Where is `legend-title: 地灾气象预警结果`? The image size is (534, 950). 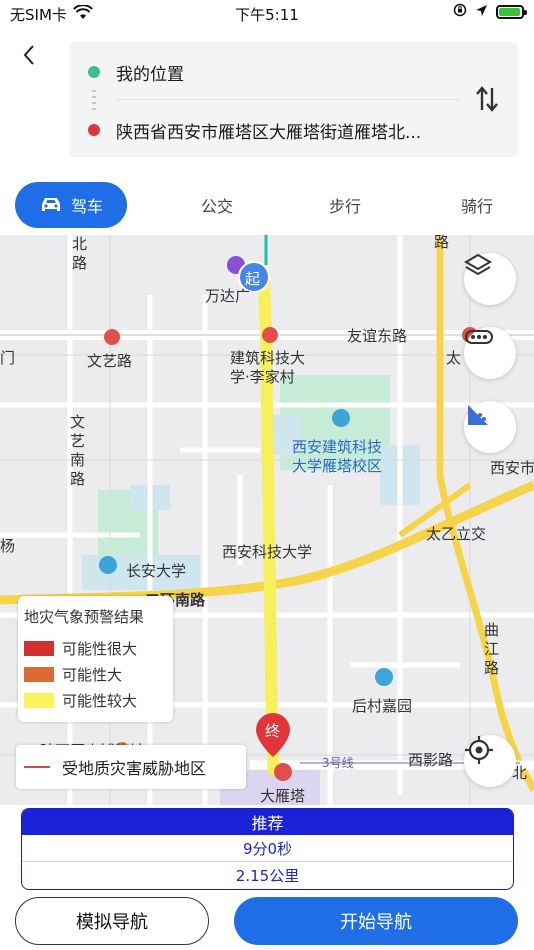 legend-title: 地灾气象预警结果 is located at coordinates (84, 617).